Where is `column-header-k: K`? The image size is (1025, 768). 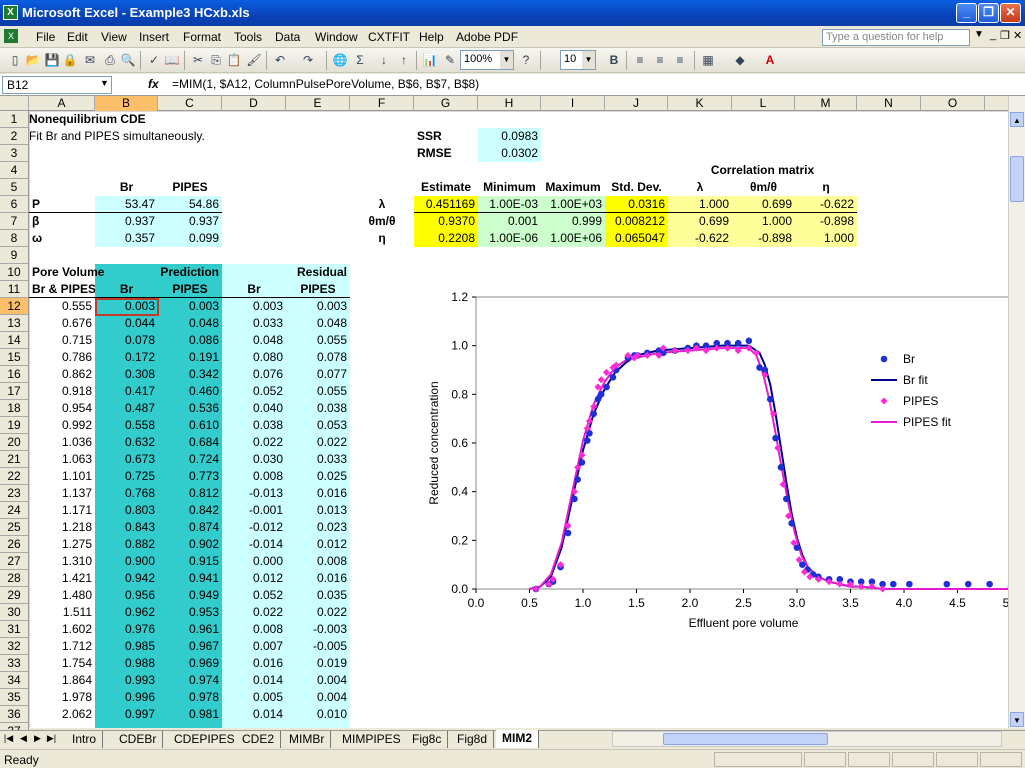
column-header-k: K is located at coordinates (700, 103).